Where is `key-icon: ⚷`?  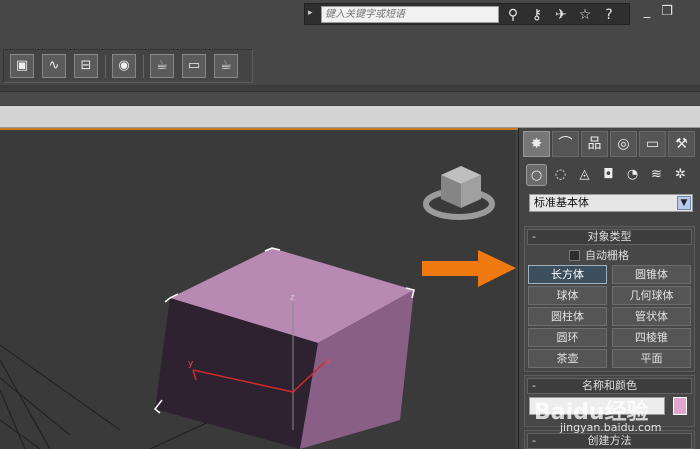
key-icon: ⚷ is located at coordinates (537, 15).